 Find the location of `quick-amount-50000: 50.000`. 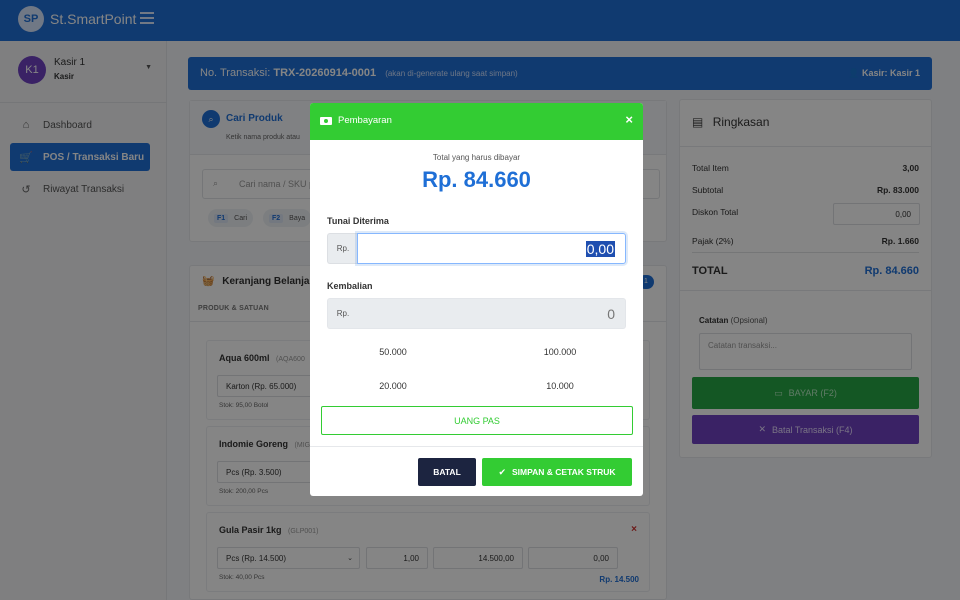

quick-amount-50000: 50.000 is located at coordinates (393, 352).